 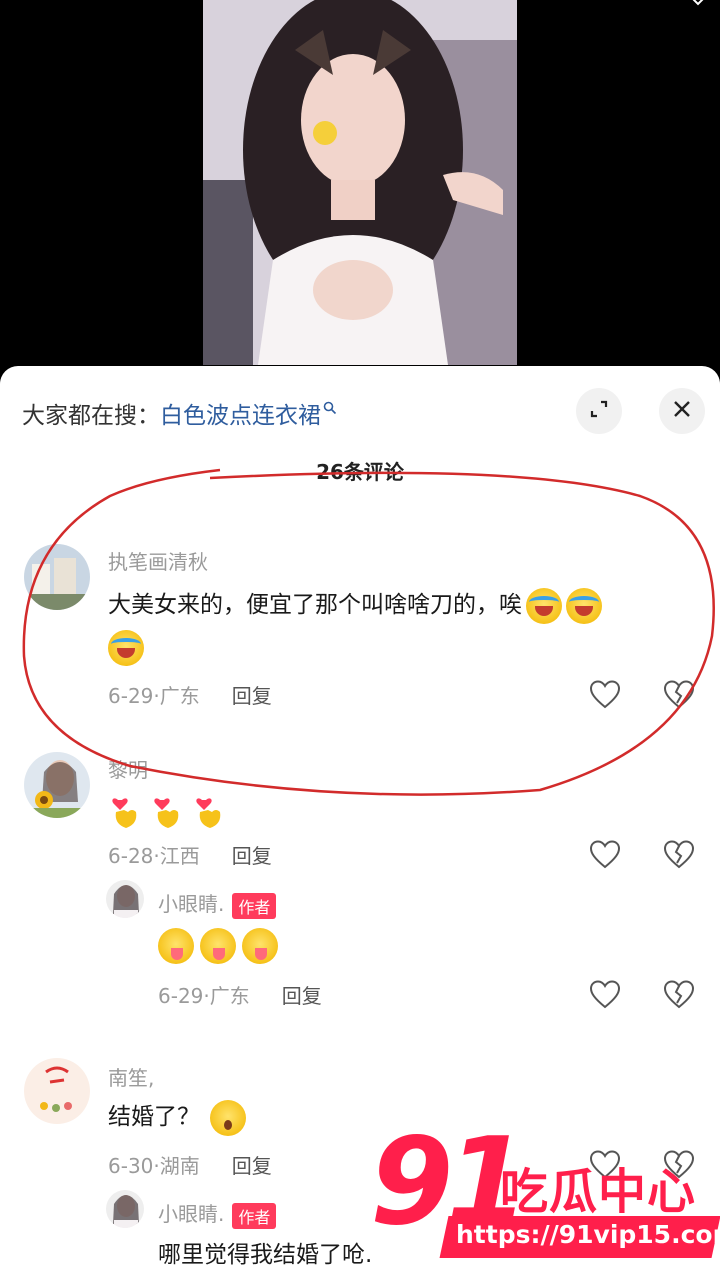 I want to click on comment-meta: 6-28·江西 回复, so click(x=190, y=854).